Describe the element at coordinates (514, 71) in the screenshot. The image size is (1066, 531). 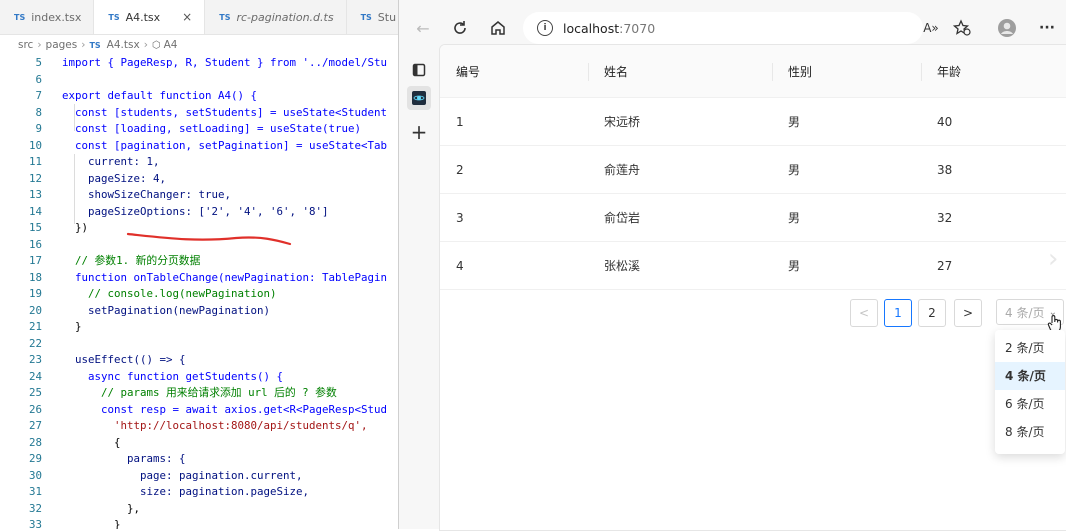
I see `column-header: 编号` at that location.